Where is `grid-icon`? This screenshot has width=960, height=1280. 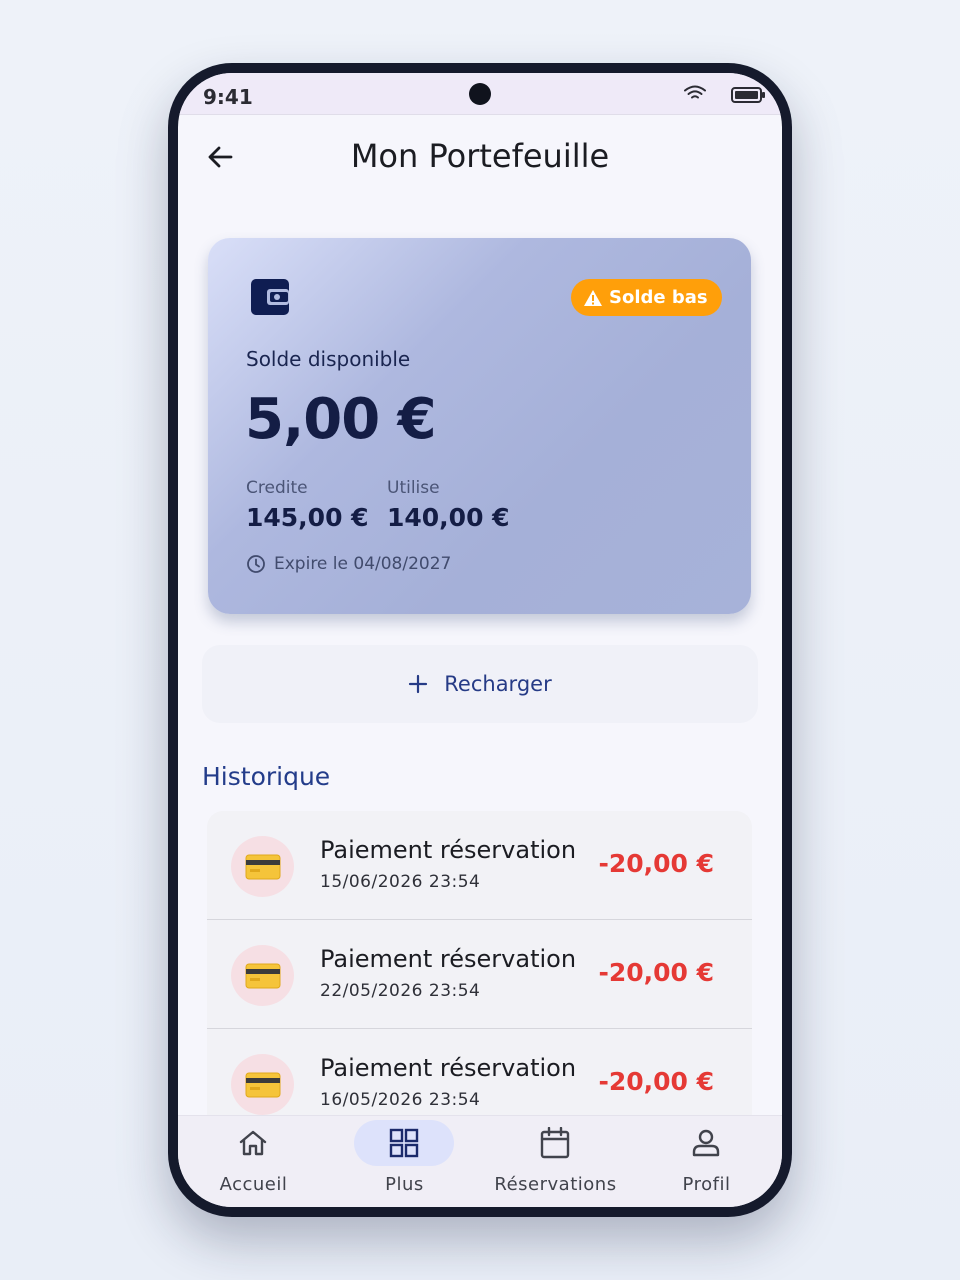
grid-icon is located at coordinates (404, 1143).